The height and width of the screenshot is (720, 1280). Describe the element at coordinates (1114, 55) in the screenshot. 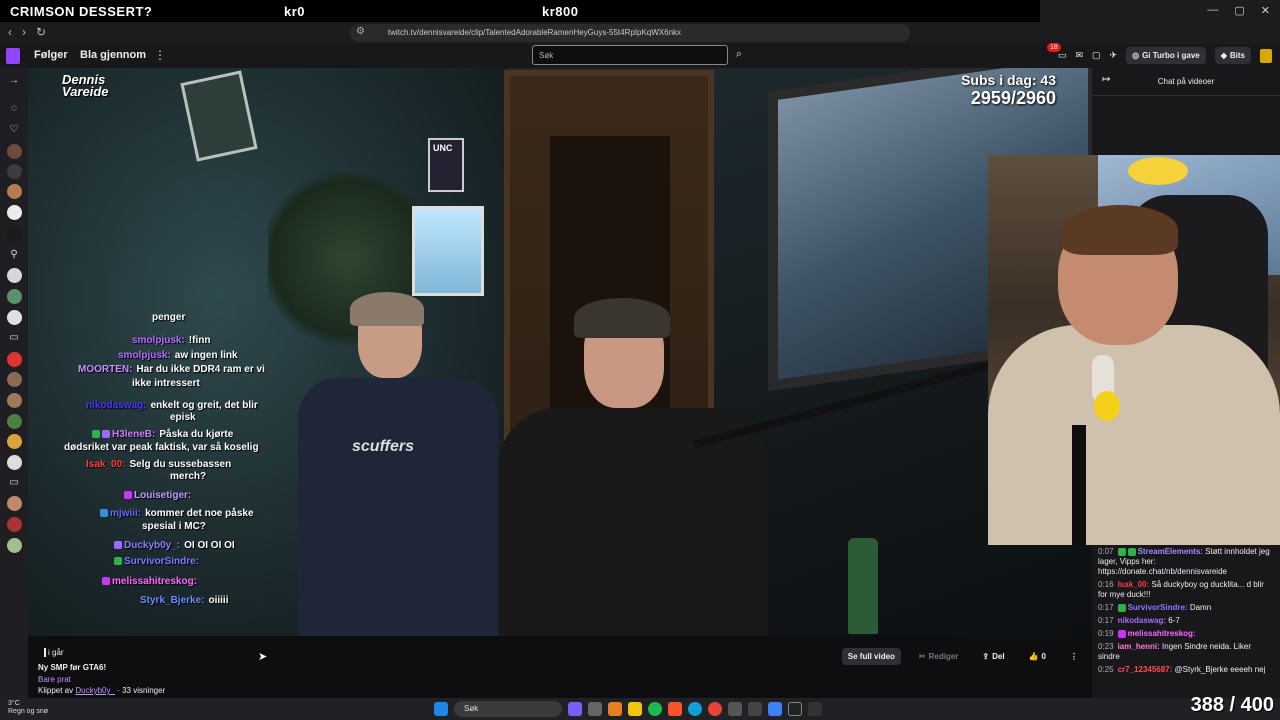

I see `prime-icon: ✈` at that location.